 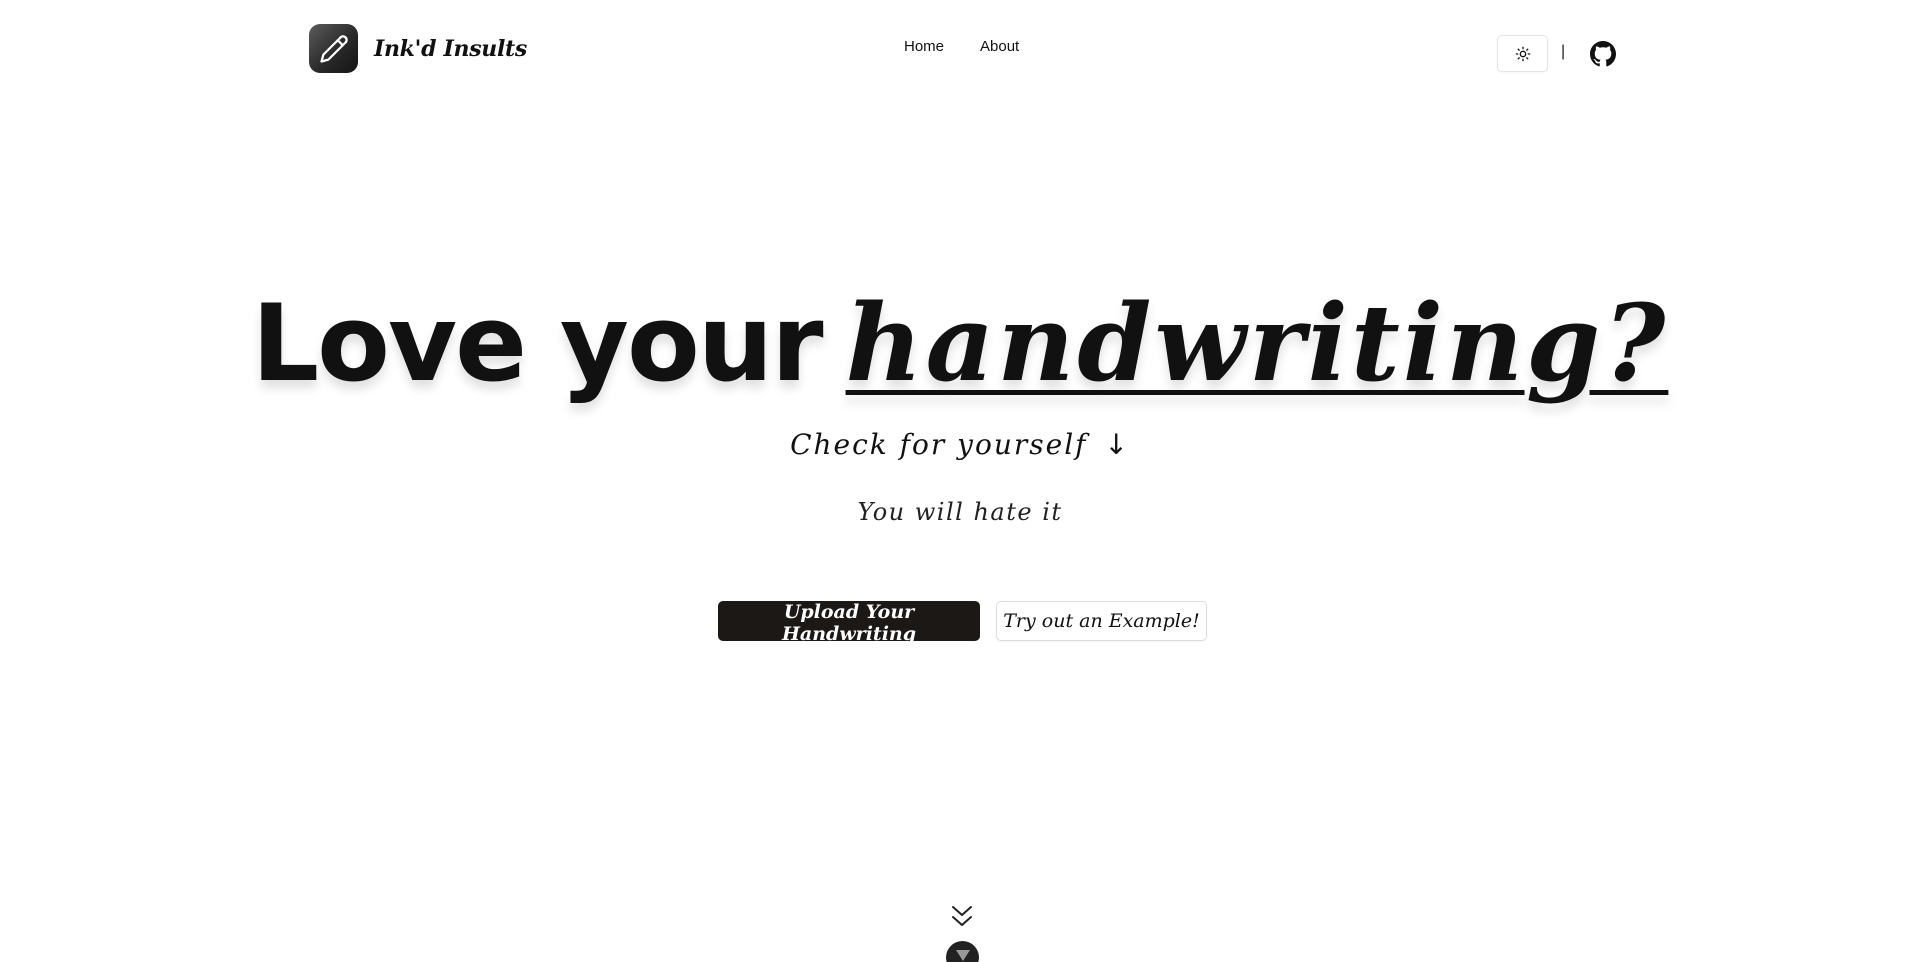 What do you see at coordinates (1257, 342) in the screenshot?
I see `hero-title-accent: handwriting?` at bounding box center [1257, 342].